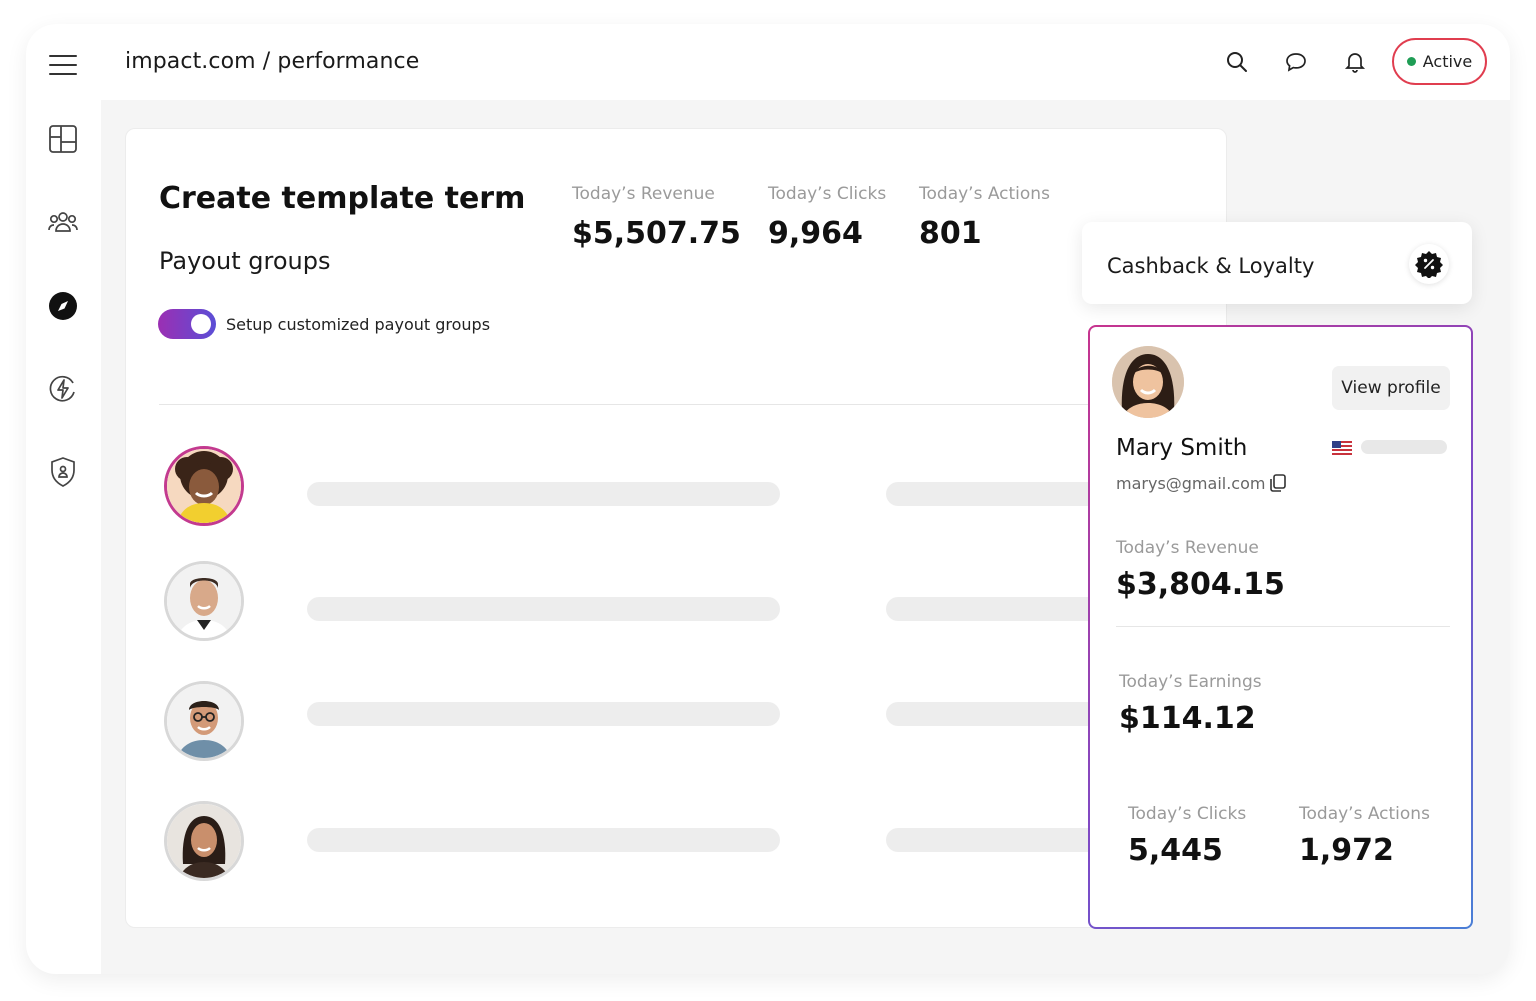 The height and width of the screenshot is (1001, 1536). I want to click on revenue-label: Today’s Revenue, so click(1187, 548).